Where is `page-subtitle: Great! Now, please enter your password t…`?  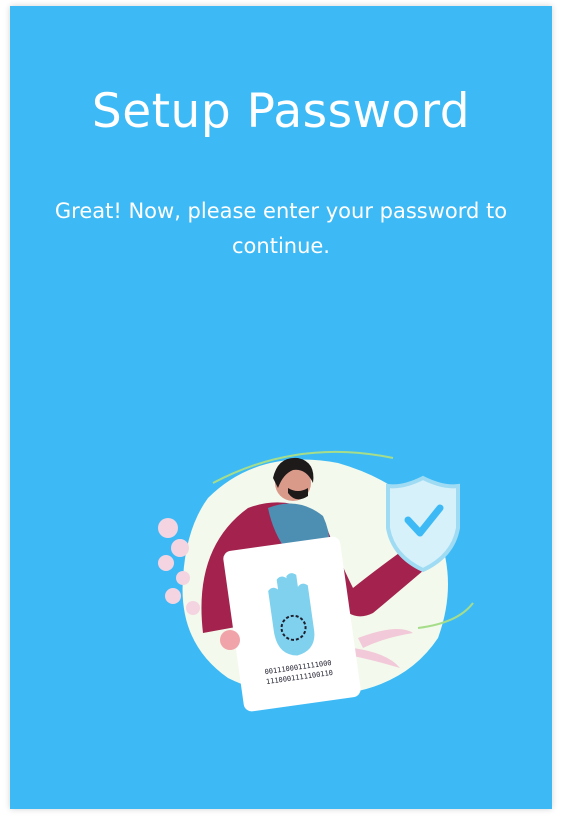 page-subtitle: Great! Now, please enter your password t… is located at coordinates (281, 228).